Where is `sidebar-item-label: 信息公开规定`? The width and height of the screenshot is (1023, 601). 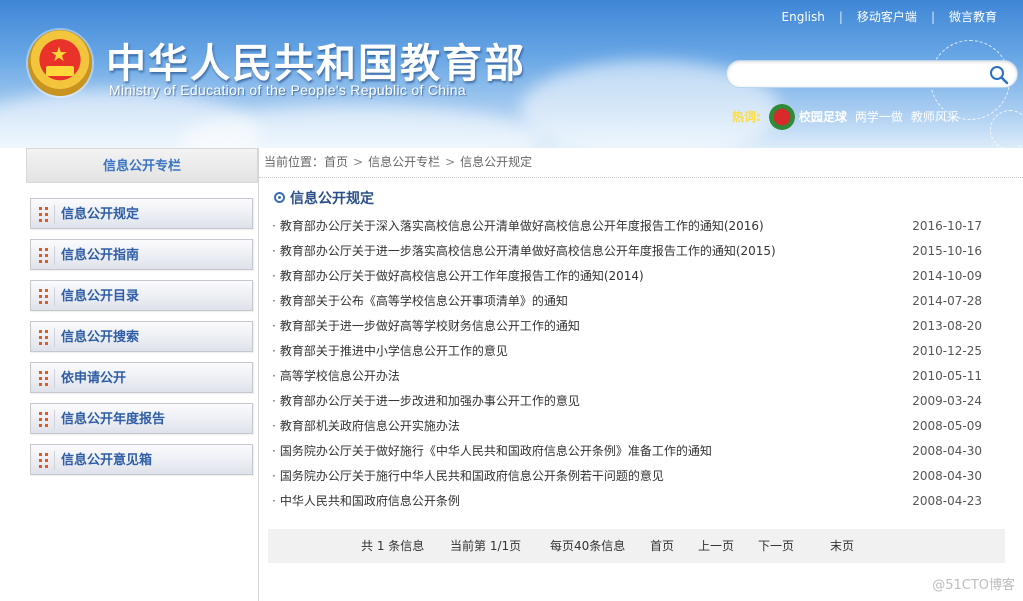
sidebar-item-label: 信息公开规定 is located at coordinates (100, 214).